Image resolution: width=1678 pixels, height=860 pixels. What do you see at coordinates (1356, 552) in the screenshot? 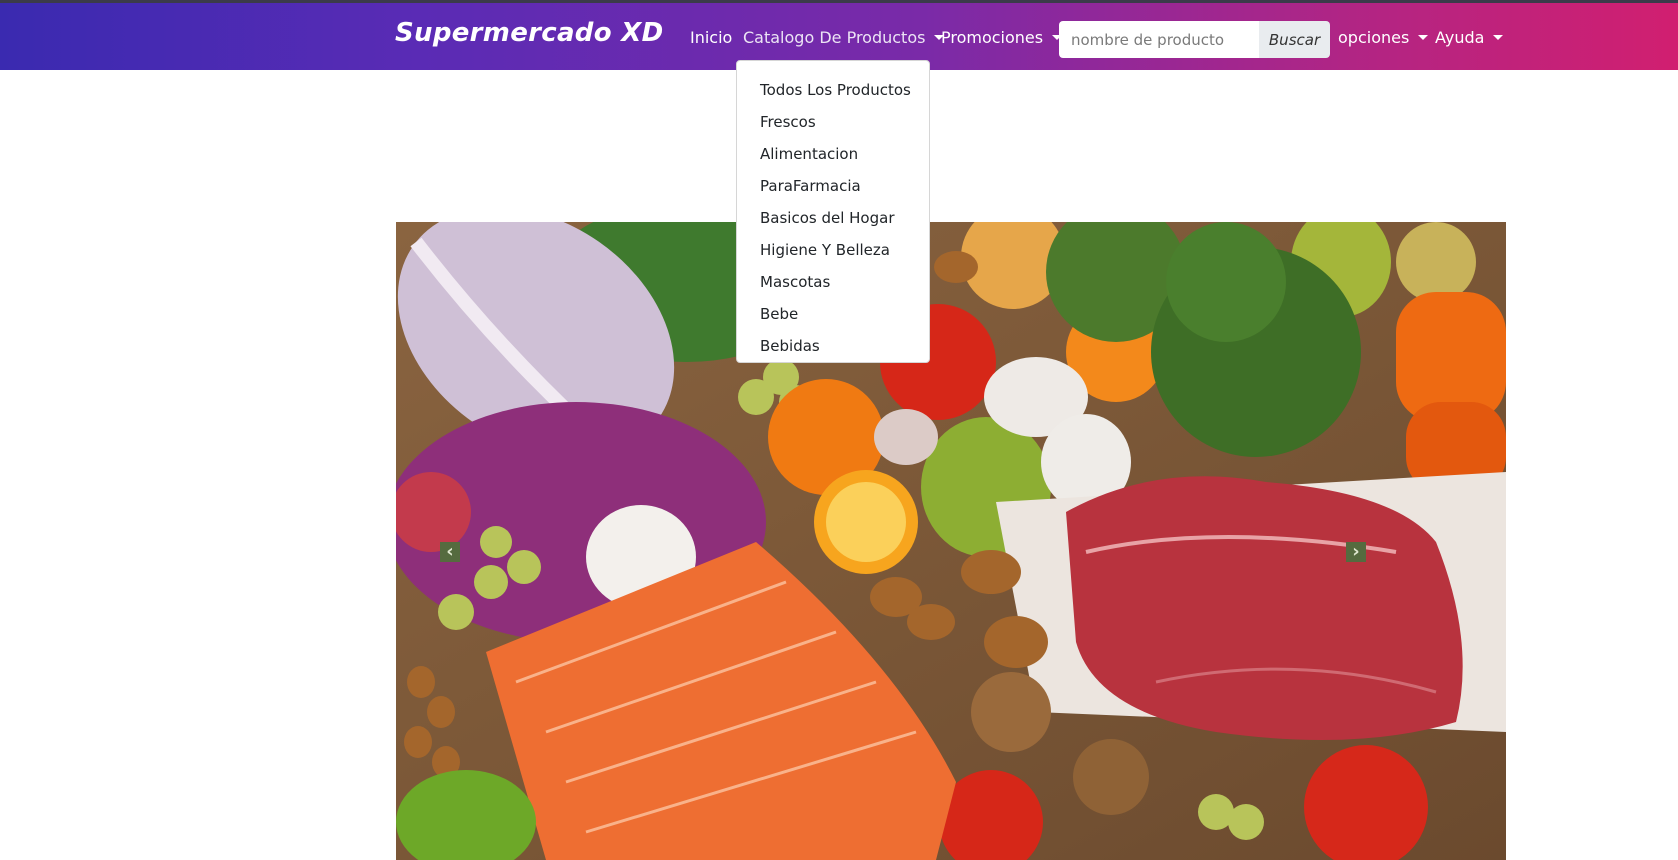
I see `carousel-next-icon: ›` at bounding box center [1356, 552].